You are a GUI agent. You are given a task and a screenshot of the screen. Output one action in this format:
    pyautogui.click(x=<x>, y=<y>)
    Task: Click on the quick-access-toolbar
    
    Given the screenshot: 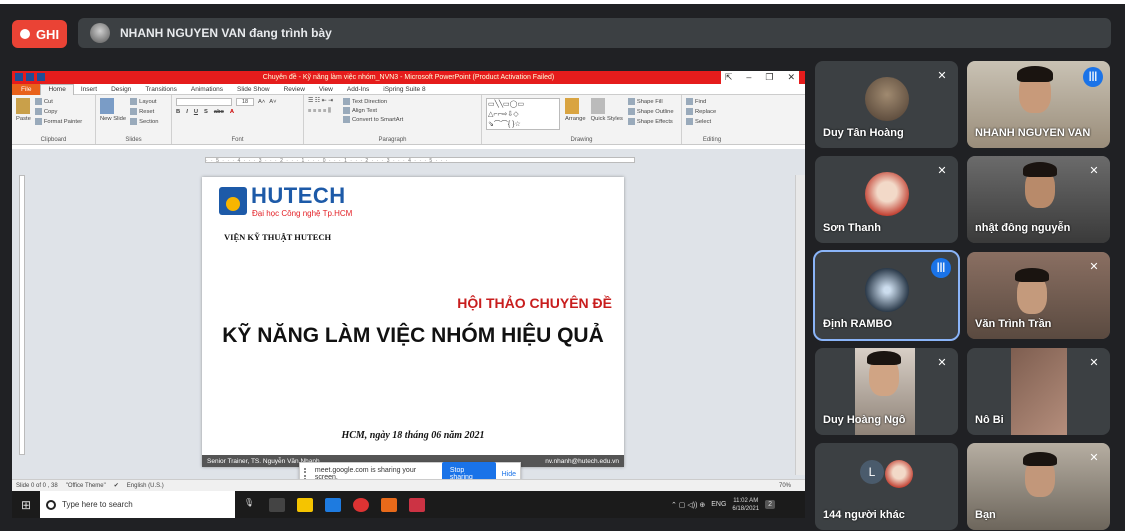 What is the action you would take?
    pyautogui.click(x=30, y=77)
    